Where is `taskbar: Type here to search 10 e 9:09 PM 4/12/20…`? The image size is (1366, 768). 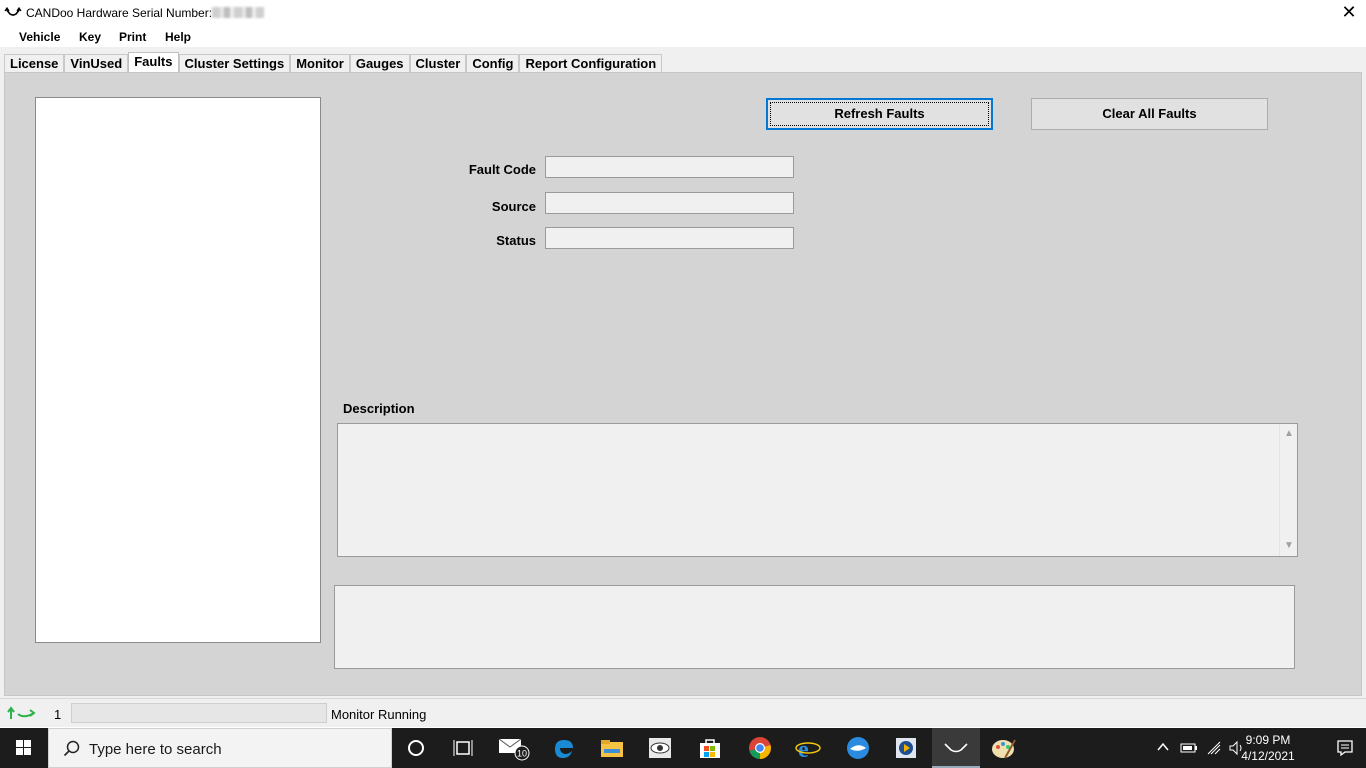
taskbar: Type here to search 10 e 9:09 PM 4/12/20… is located at coordinates (683, 748).